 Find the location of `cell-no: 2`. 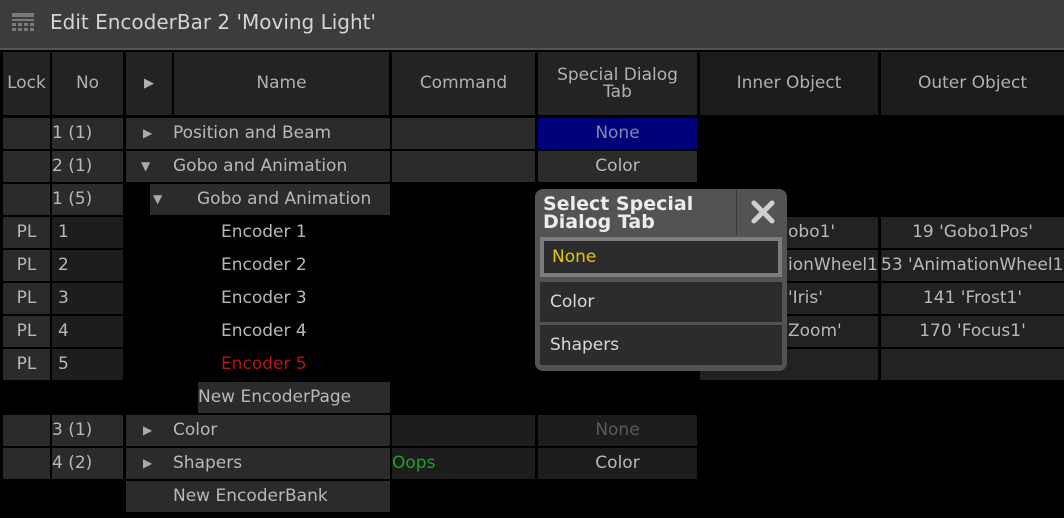

cell-no: 2 is located at coordinates (87, 265).